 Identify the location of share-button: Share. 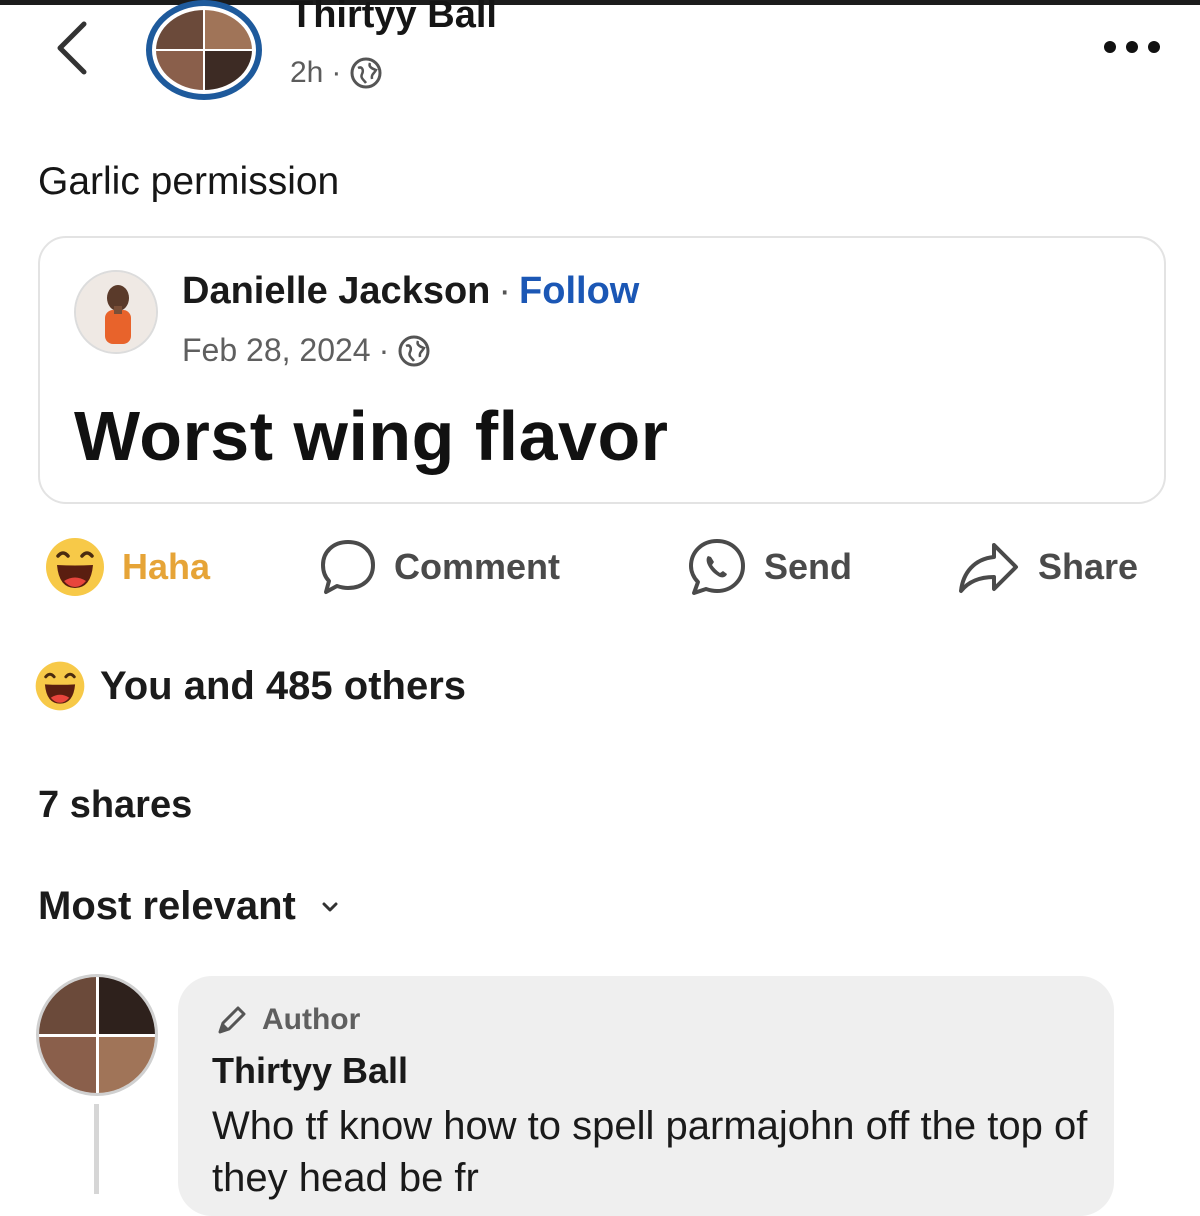
(1047, 567).